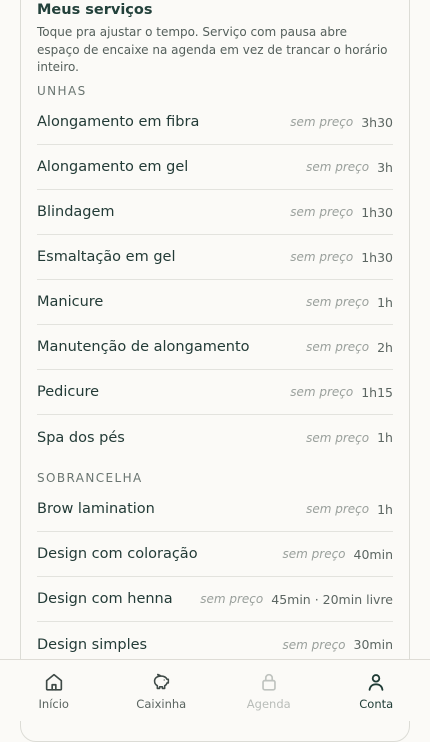 The height and width of the screenshot is (742, 430). What do you see at coordinates (161, 704) in the screenshot?
I see `tab-label: Caixinha` at bounding box center [161, 704].